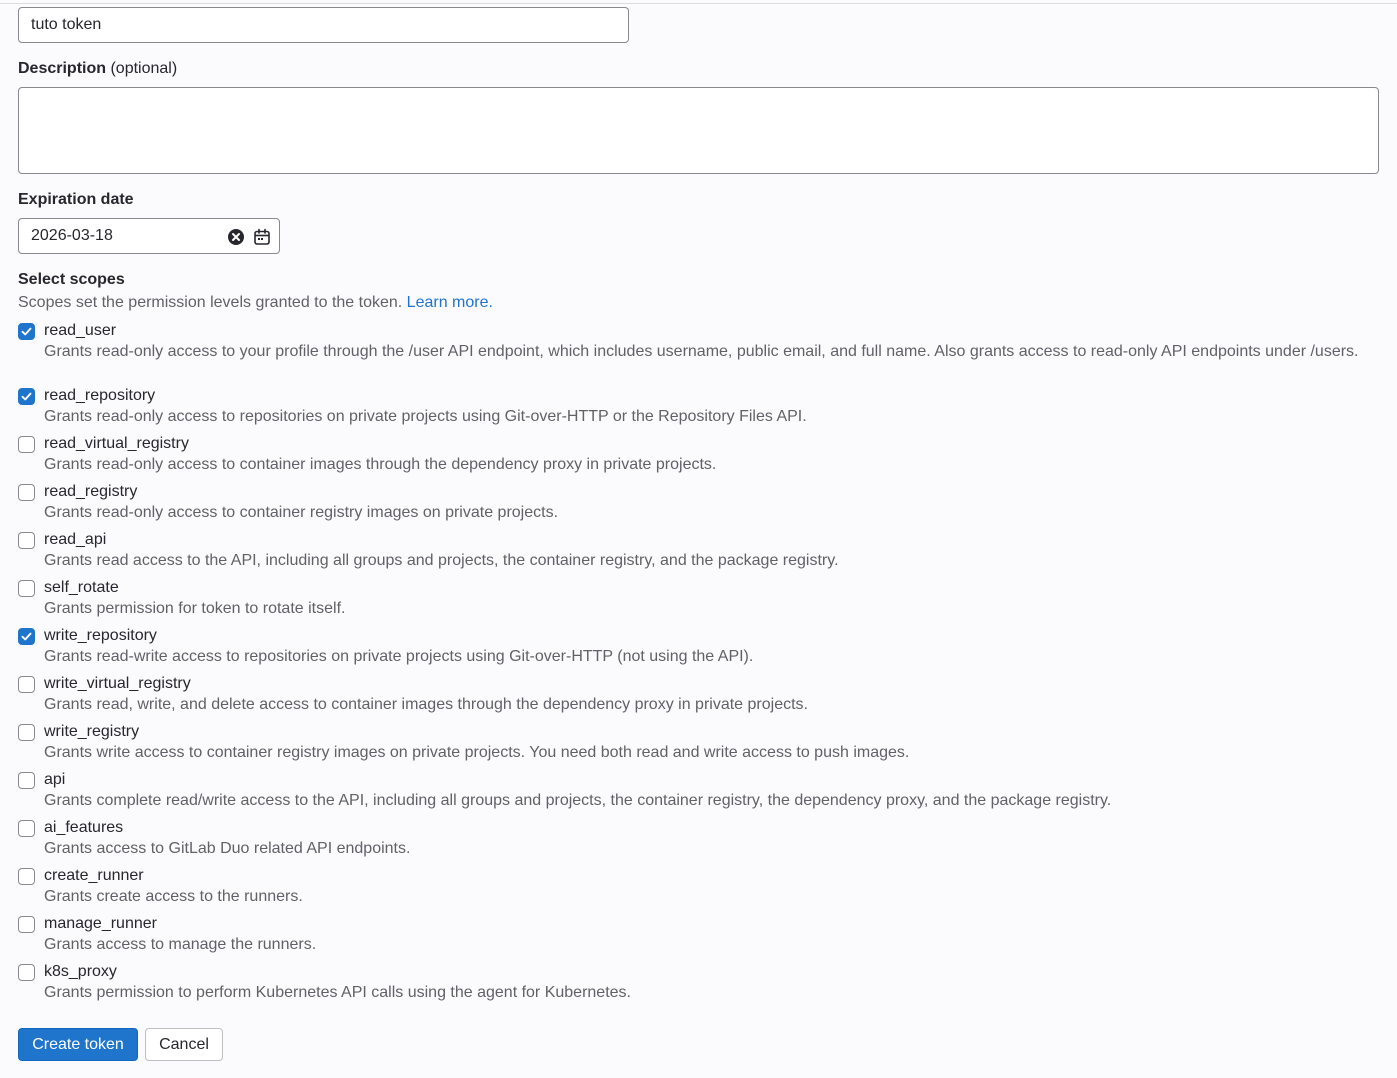  Describe the element at coordinates (54, 780) in the screenshot. I see `scope-name: api` at that location.